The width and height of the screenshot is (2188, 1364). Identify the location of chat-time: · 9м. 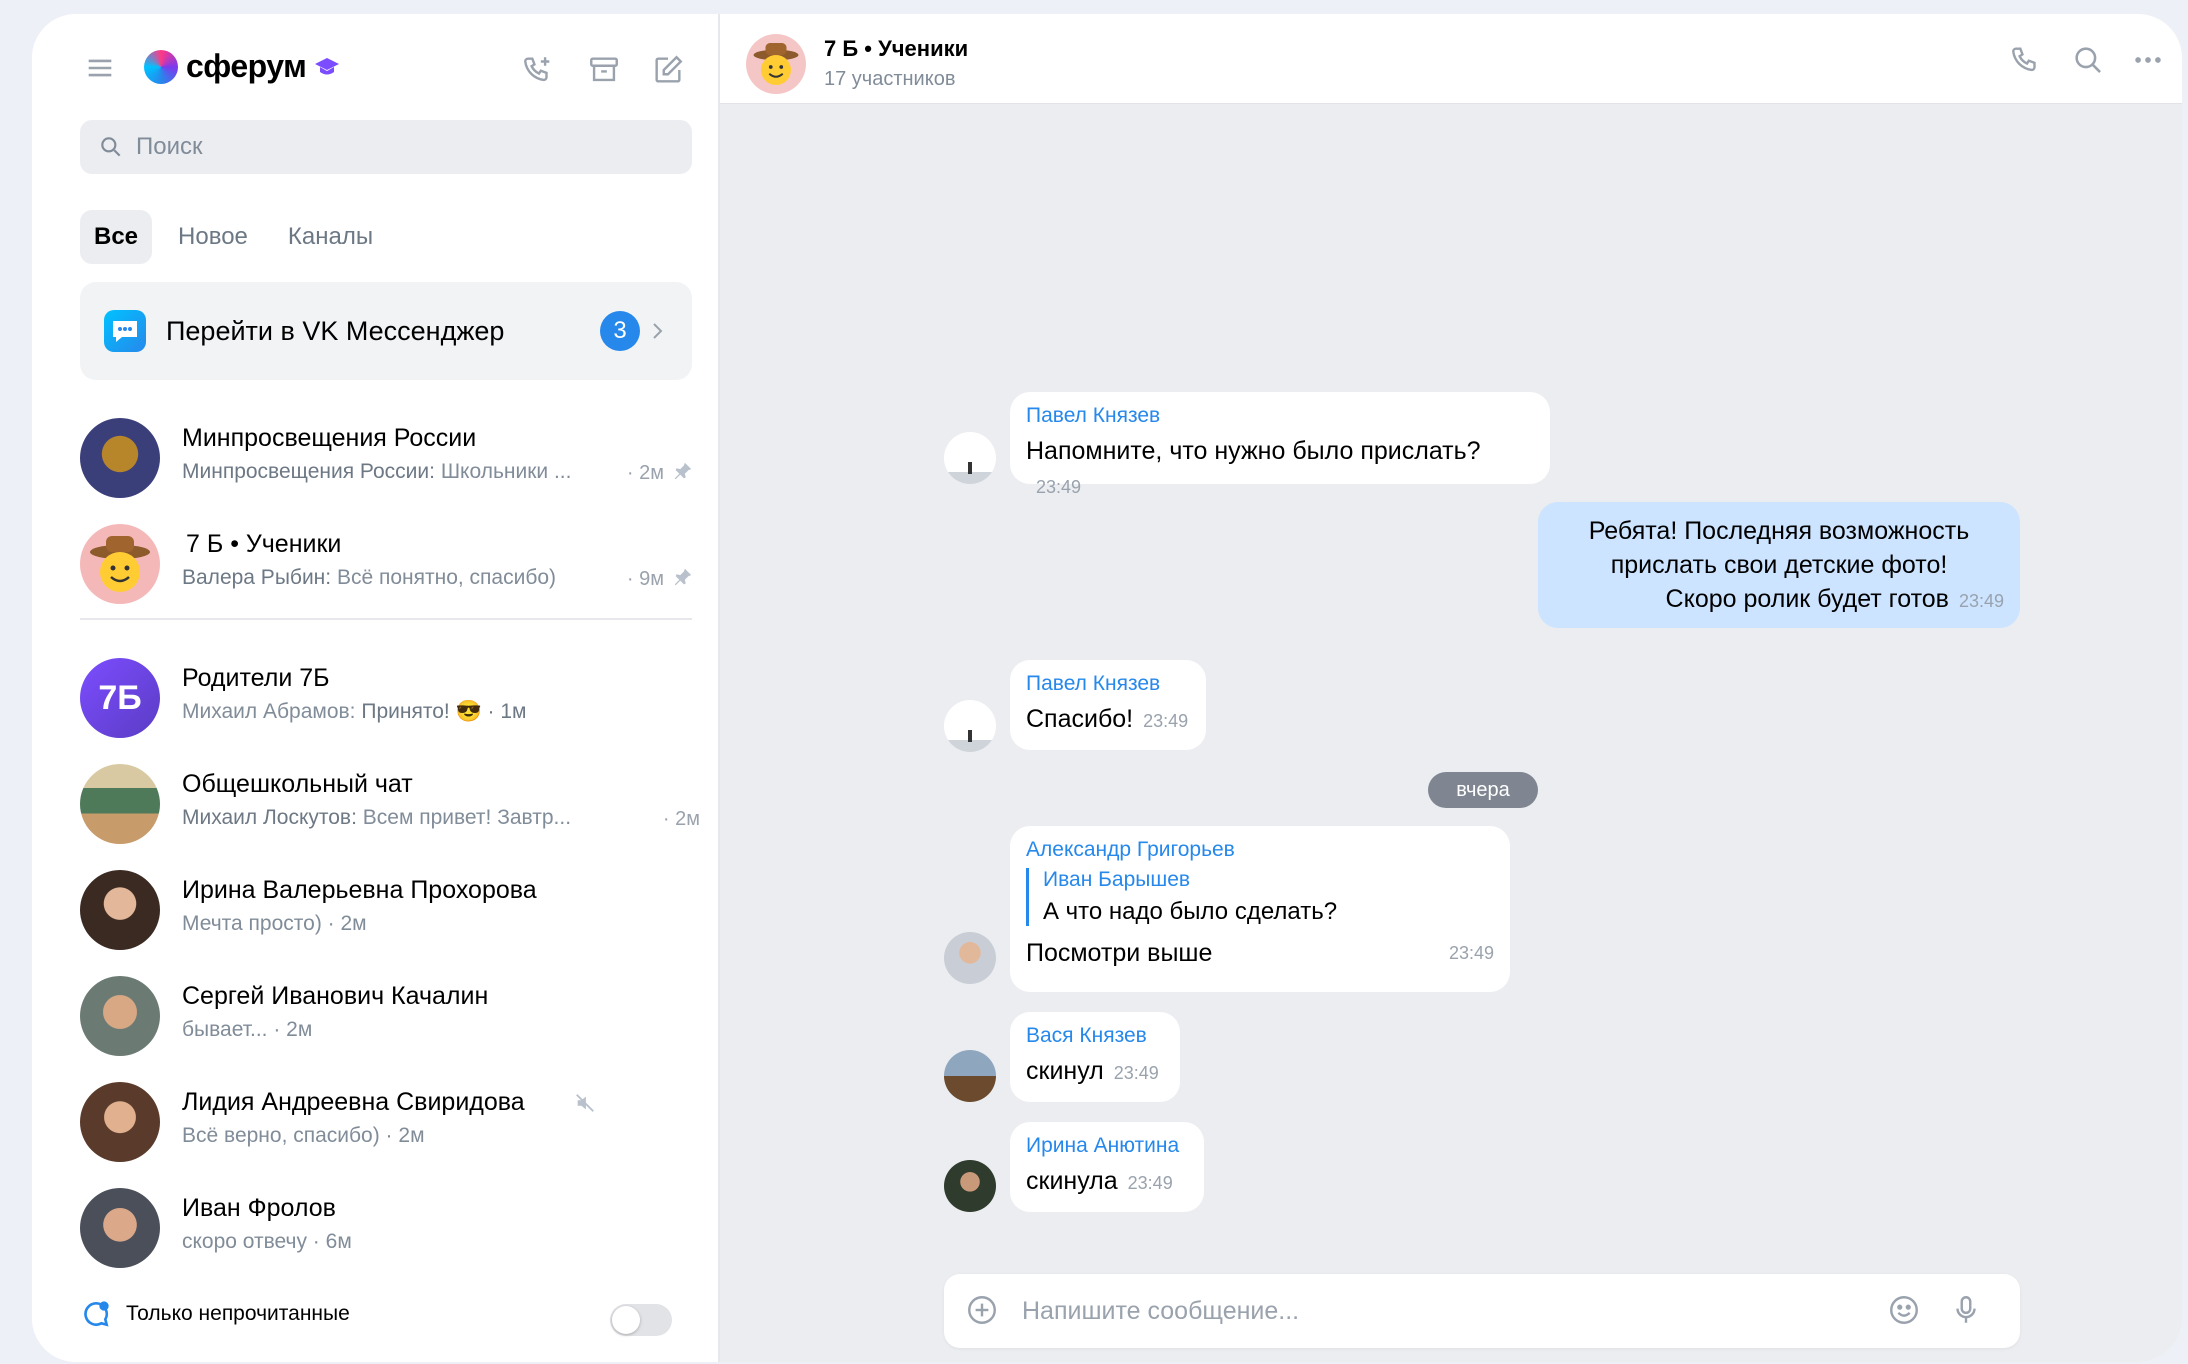
(645, 579).